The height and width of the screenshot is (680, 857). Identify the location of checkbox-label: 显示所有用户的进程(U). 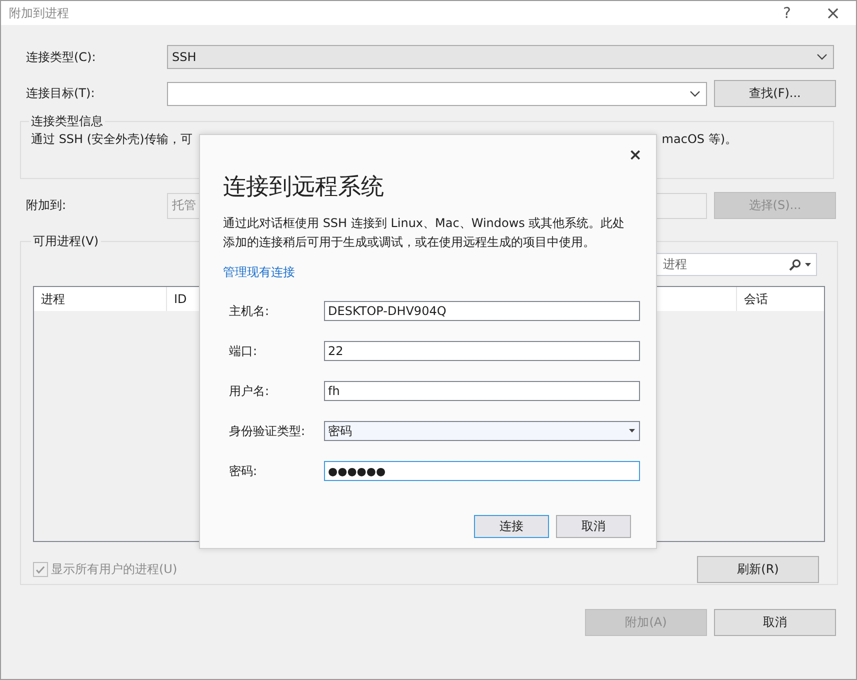
(114, 569).